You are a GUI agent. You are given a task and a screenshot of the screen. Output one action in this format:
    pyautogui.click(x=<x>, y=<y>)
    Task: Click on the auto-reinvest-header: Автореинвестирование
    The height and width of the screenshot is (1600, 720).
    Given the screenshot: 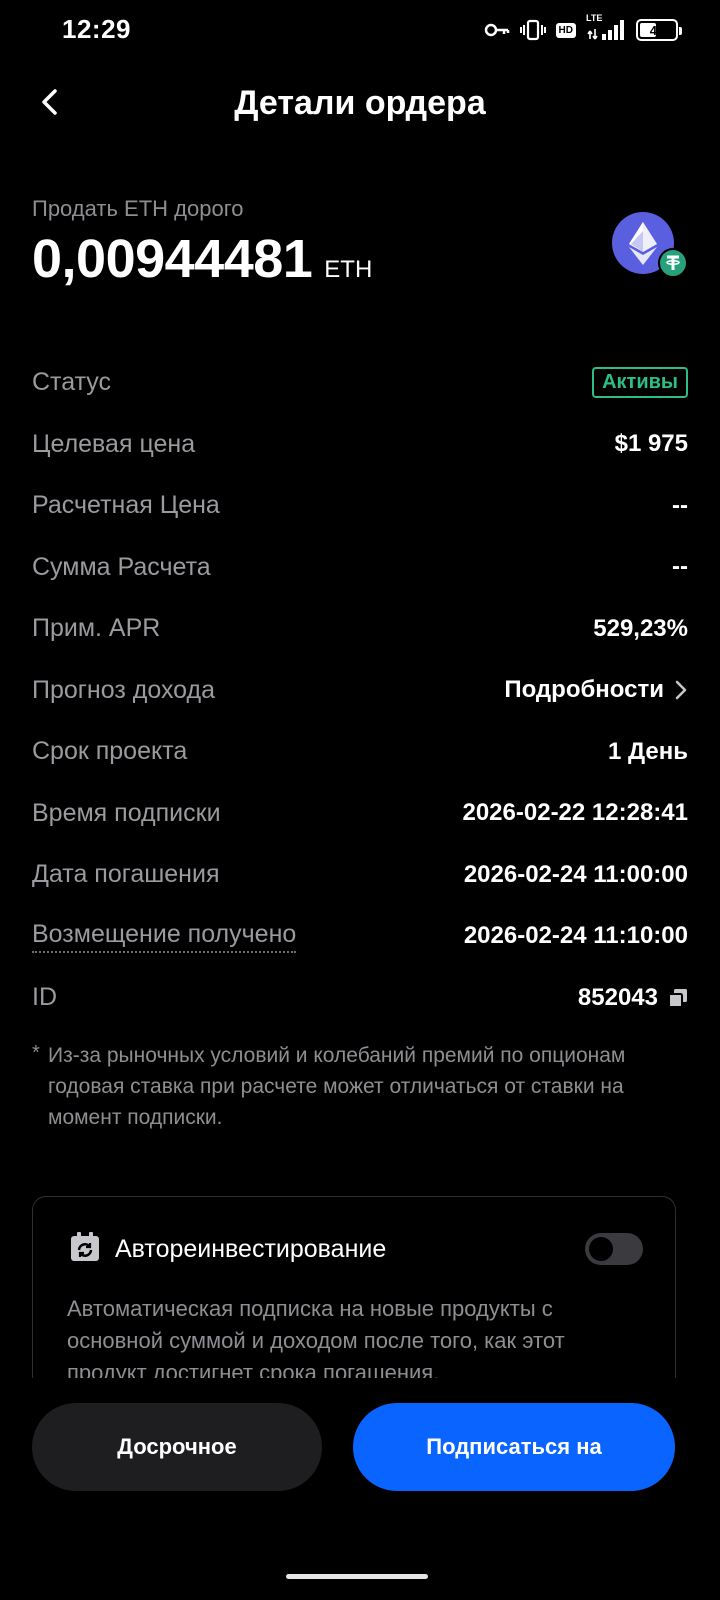 What is the action you would take?
    pyautogui.click(x=227, y=1249)
    